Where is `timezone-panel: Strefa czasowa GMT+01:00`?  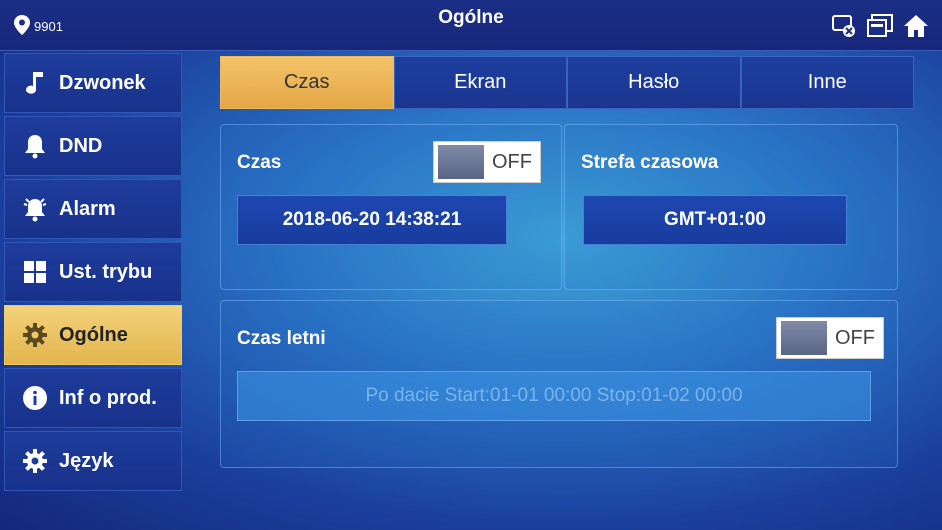 timezone-panel: Strefa czasowa GMT+01:00 is located at coordinates (731, 207).